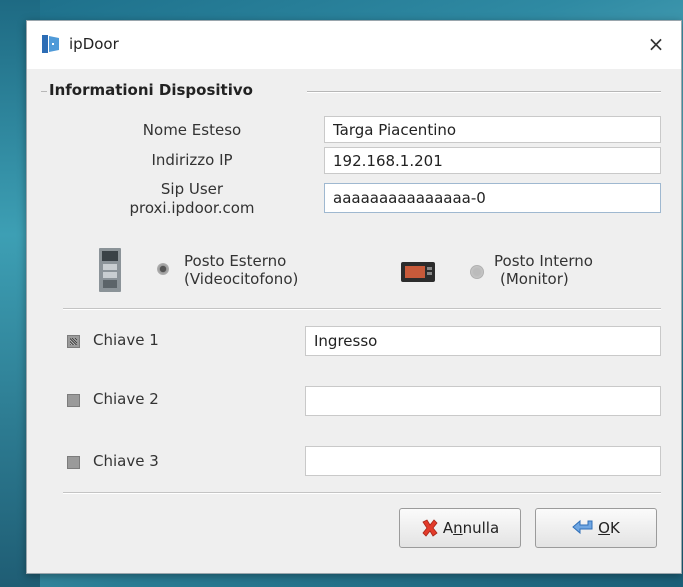 This screenshot has height=587, width=683. Describe the element at coordinates (362, 493) in the screenshot. I see `separator-bottom` at that location.